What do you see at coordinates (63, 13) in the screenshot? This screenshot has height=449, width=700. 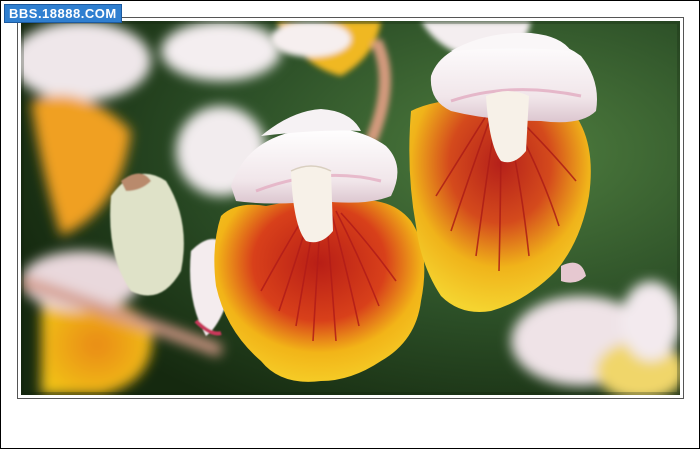 I see `watermark-label: BBS.18888.COM` at bounding box center [63, 13].